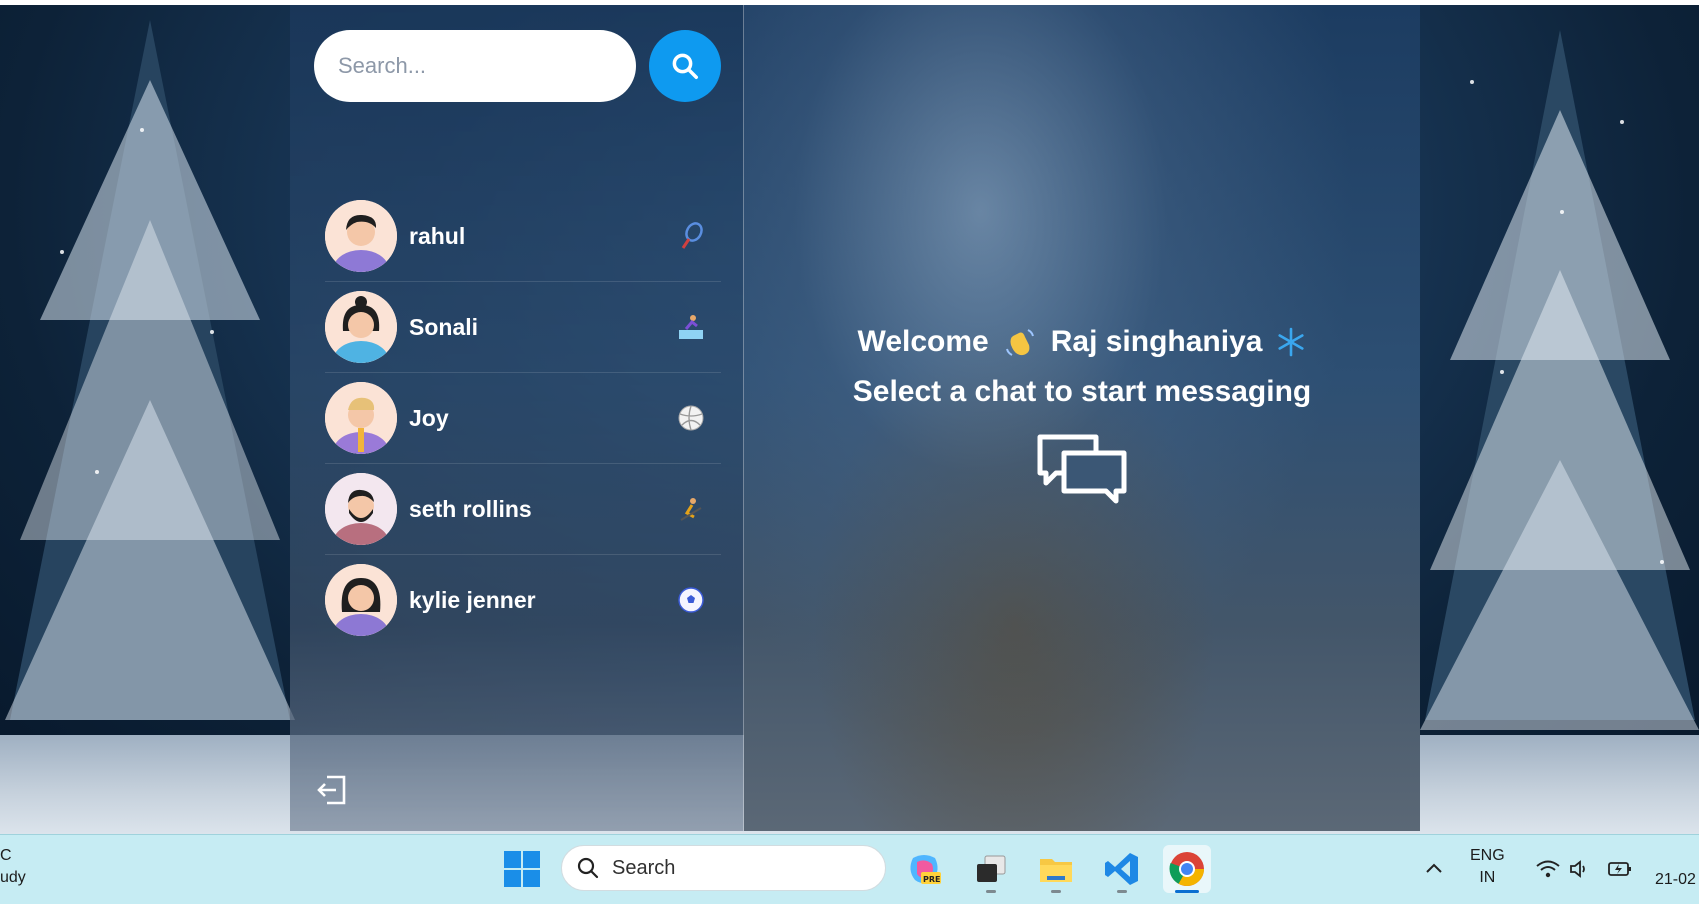  Describe the element at coordinates (923, 341) in the screenshot. I see `welcome-greeting: Welcome` at that location.